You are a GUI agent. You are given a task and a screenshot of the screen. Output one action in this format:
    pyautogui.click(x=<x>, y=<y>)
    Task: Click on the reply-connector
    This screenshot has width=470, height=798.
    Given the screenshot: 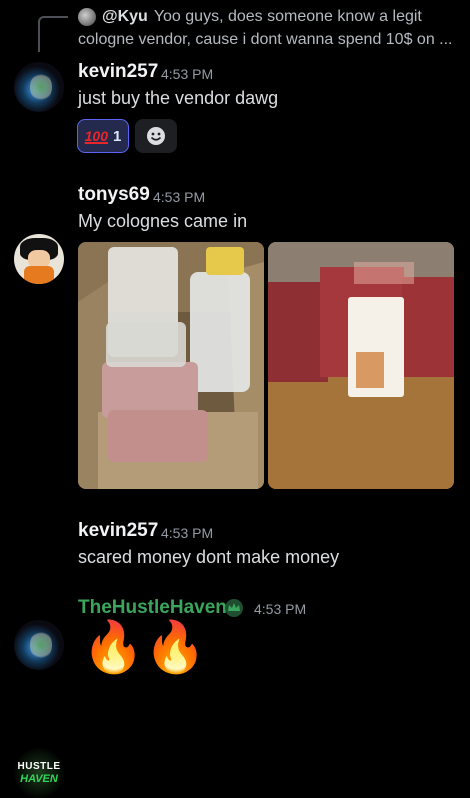 What is the action you would take?
    pyautogui.click(x=53, y=34)
    